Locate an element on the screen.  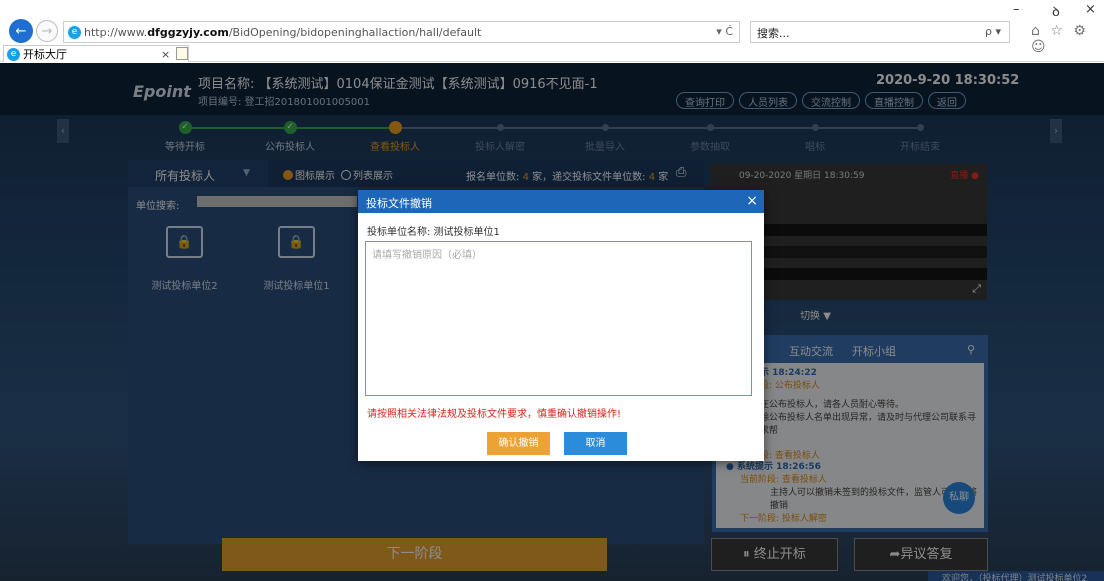
warning-text: 请按照相关法律法规及投标文件要求，慎重确认撤销操作! is located at coordinates (494, 414).